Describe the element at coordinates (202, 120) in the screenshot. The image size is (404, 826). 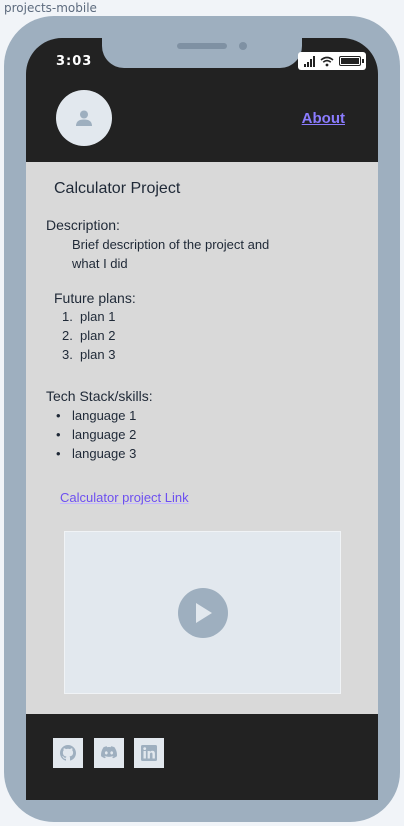
I see `app-header: About` at that location.